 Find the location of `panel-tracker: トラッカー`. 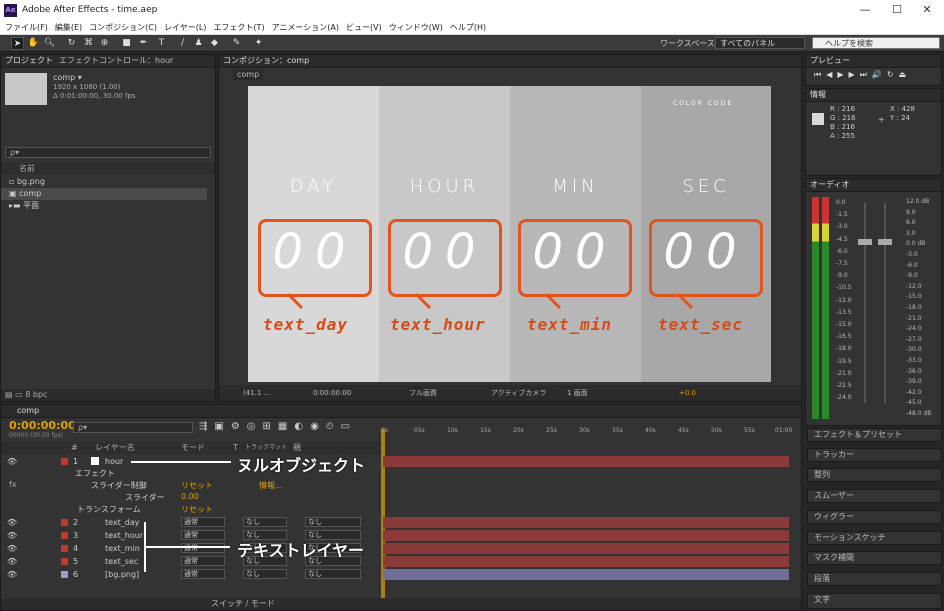

panel-tracker: トラッカー is located at coordinates (874, 455).